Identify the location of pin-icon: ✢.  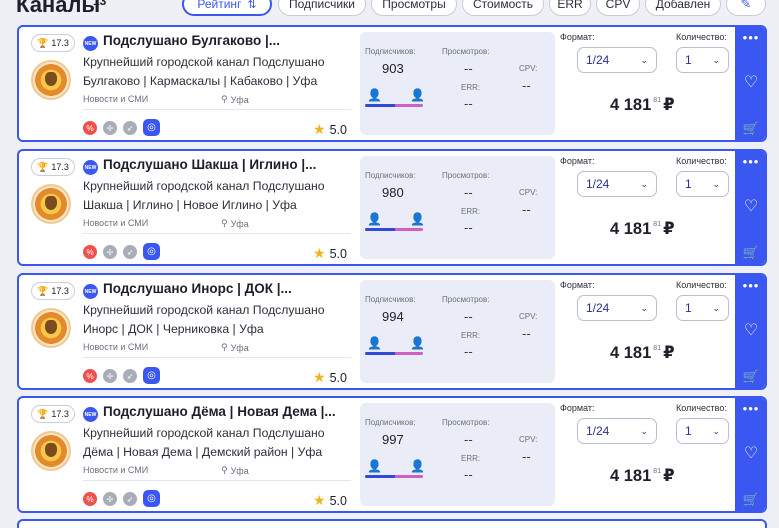
(110, 499).